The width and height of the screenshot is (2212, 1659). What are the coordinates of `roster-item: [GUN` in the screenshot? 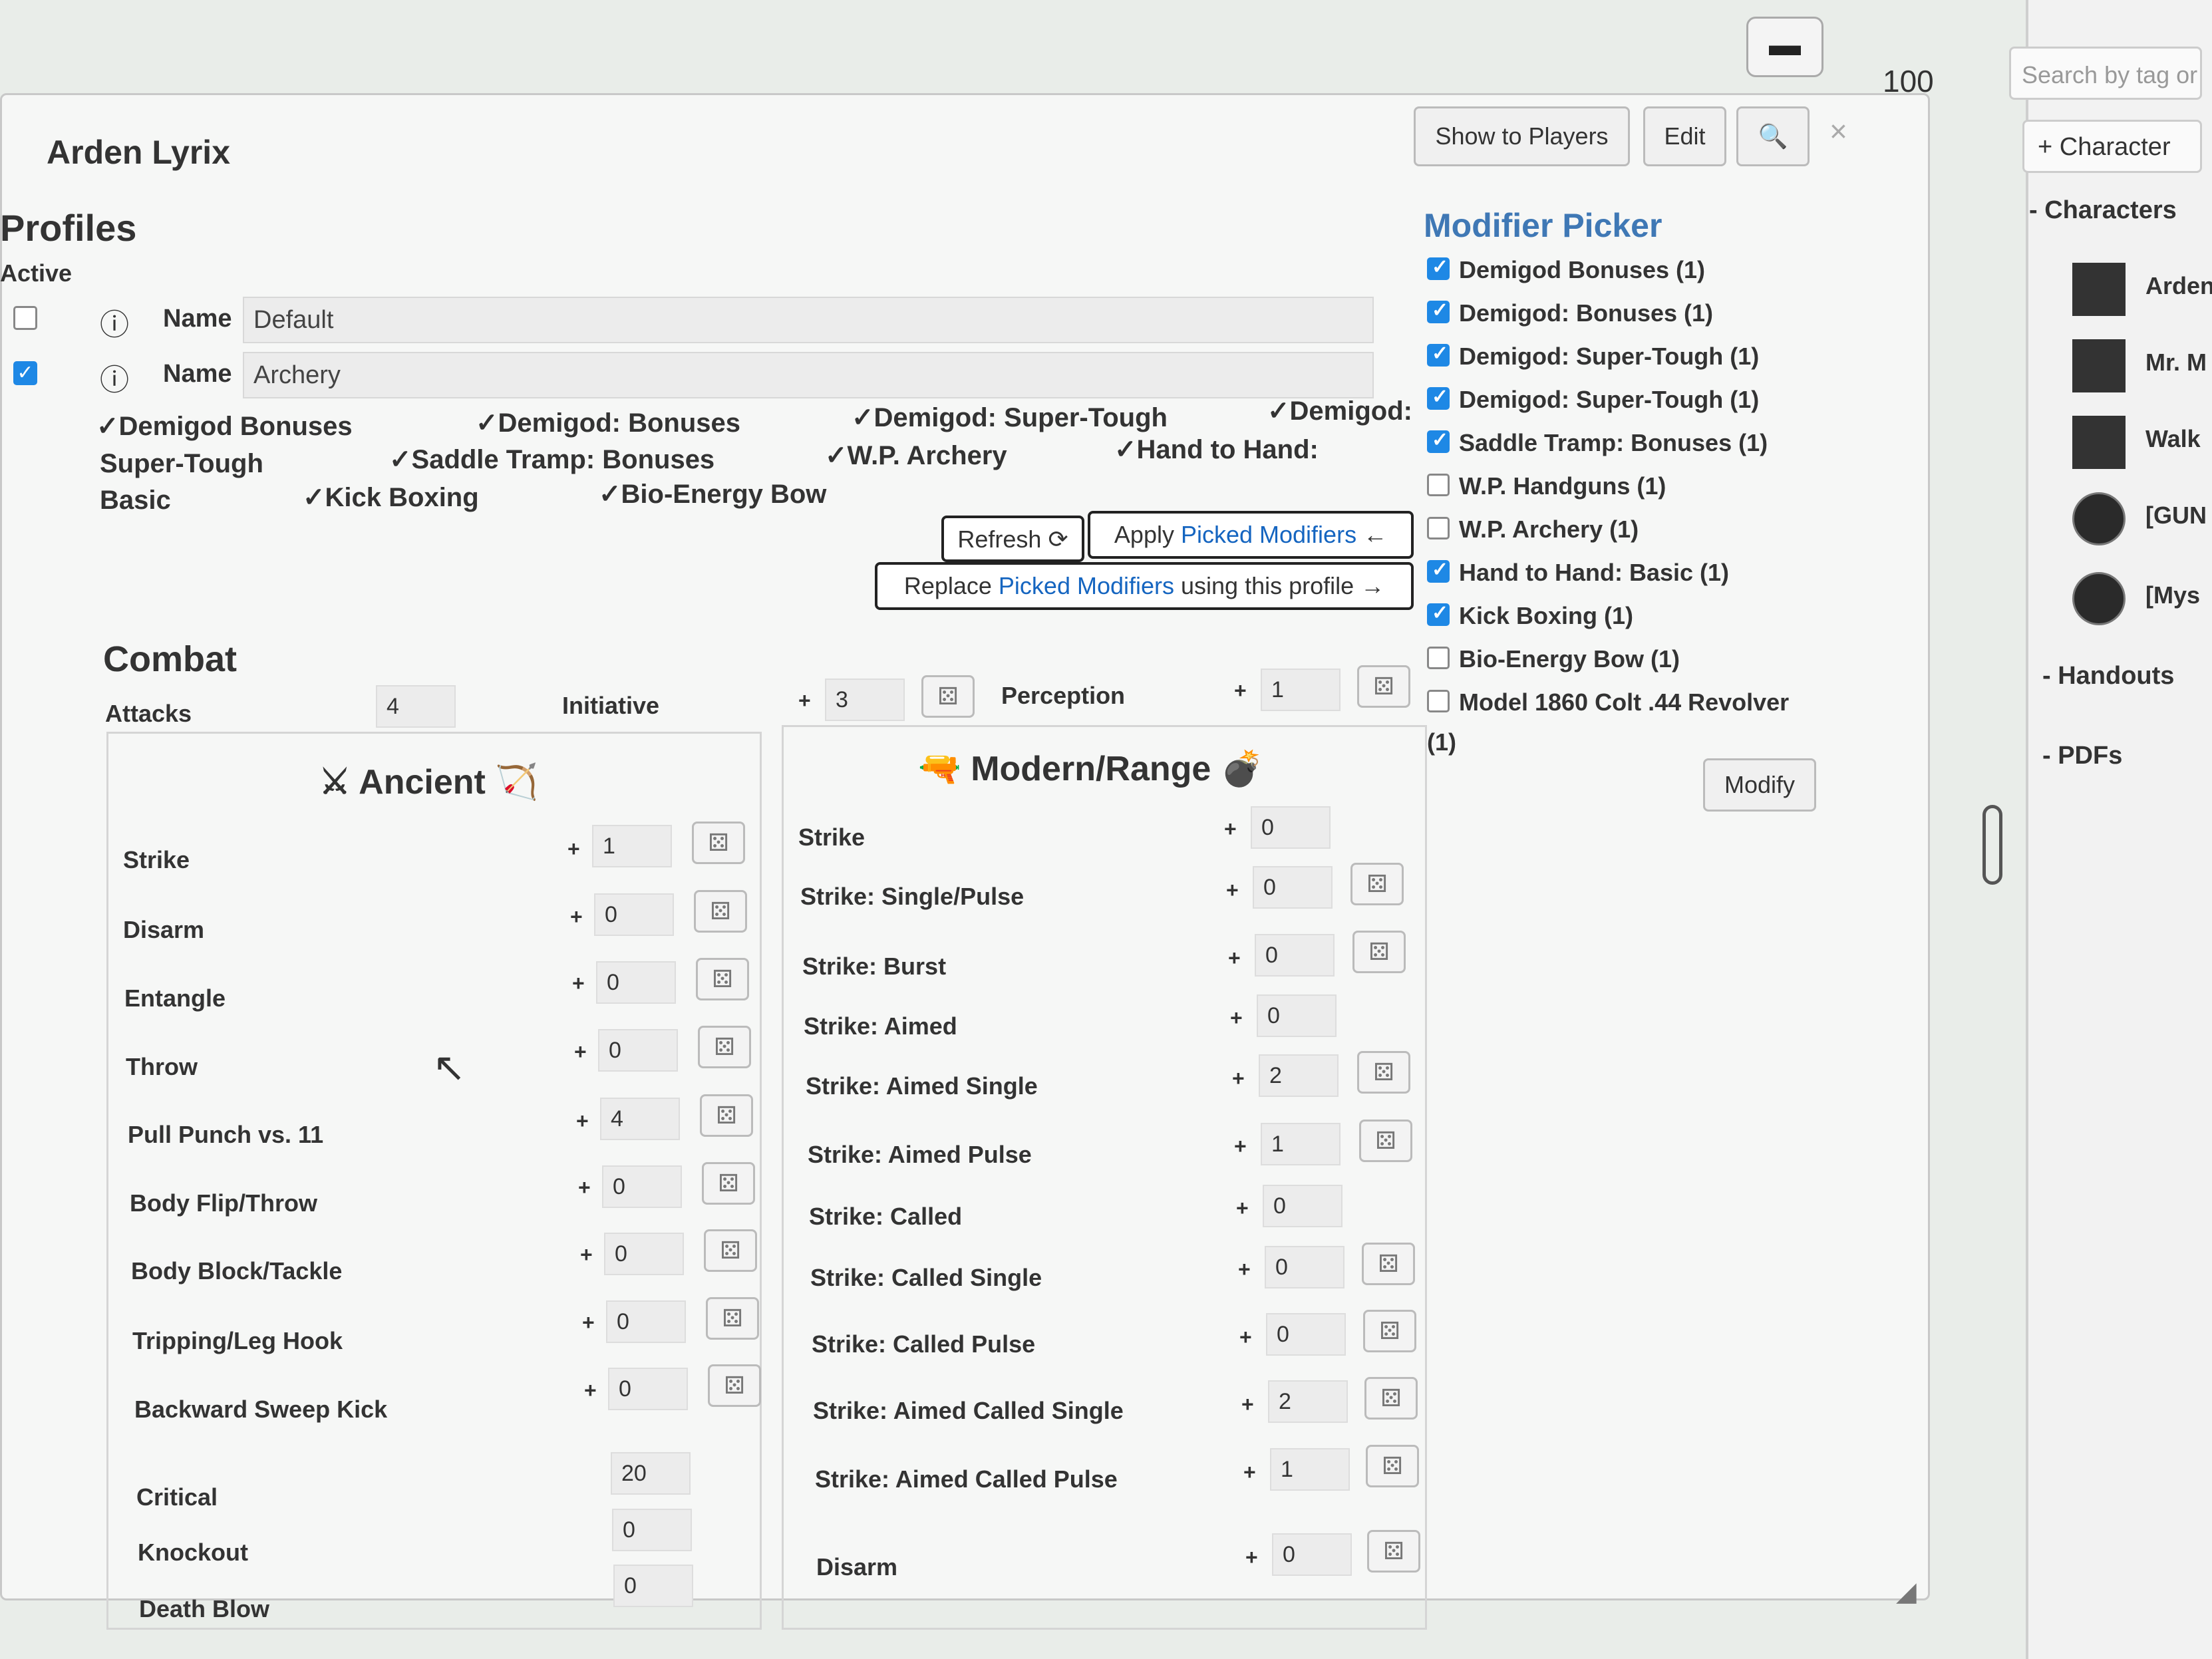 It's located at (2142, 522).